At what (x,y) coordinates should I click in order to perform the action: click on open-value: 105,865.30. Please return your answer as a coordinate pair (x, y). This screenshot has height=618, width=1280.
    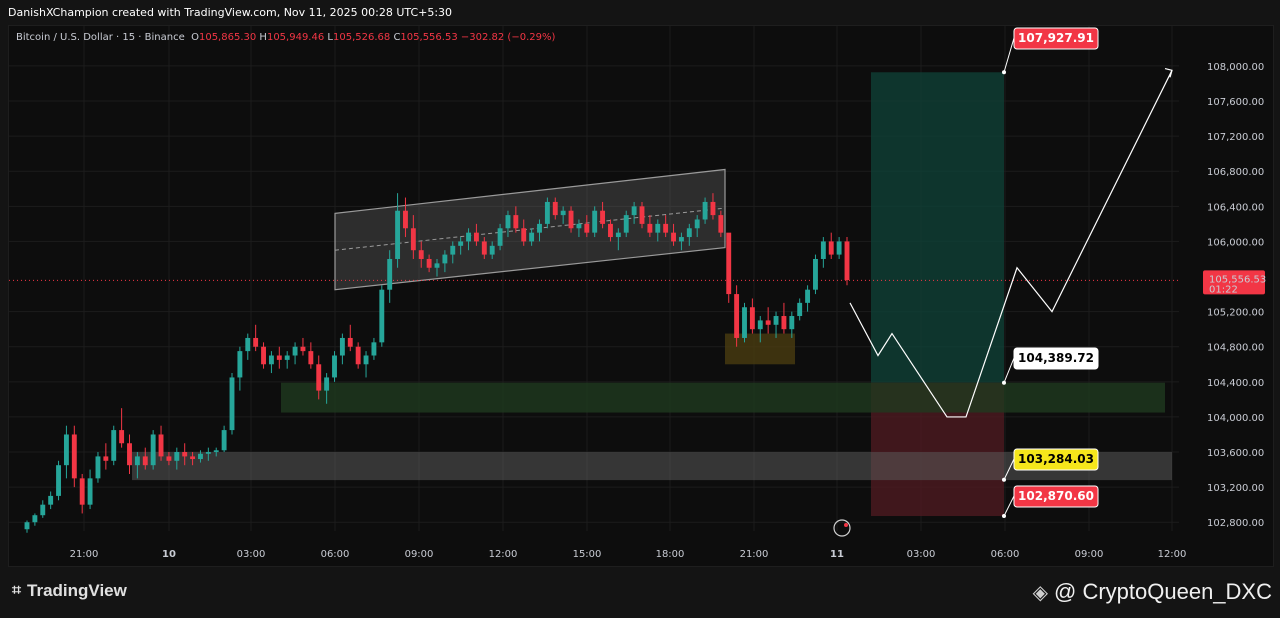
    Looking at the image, I should click on (227, 37).